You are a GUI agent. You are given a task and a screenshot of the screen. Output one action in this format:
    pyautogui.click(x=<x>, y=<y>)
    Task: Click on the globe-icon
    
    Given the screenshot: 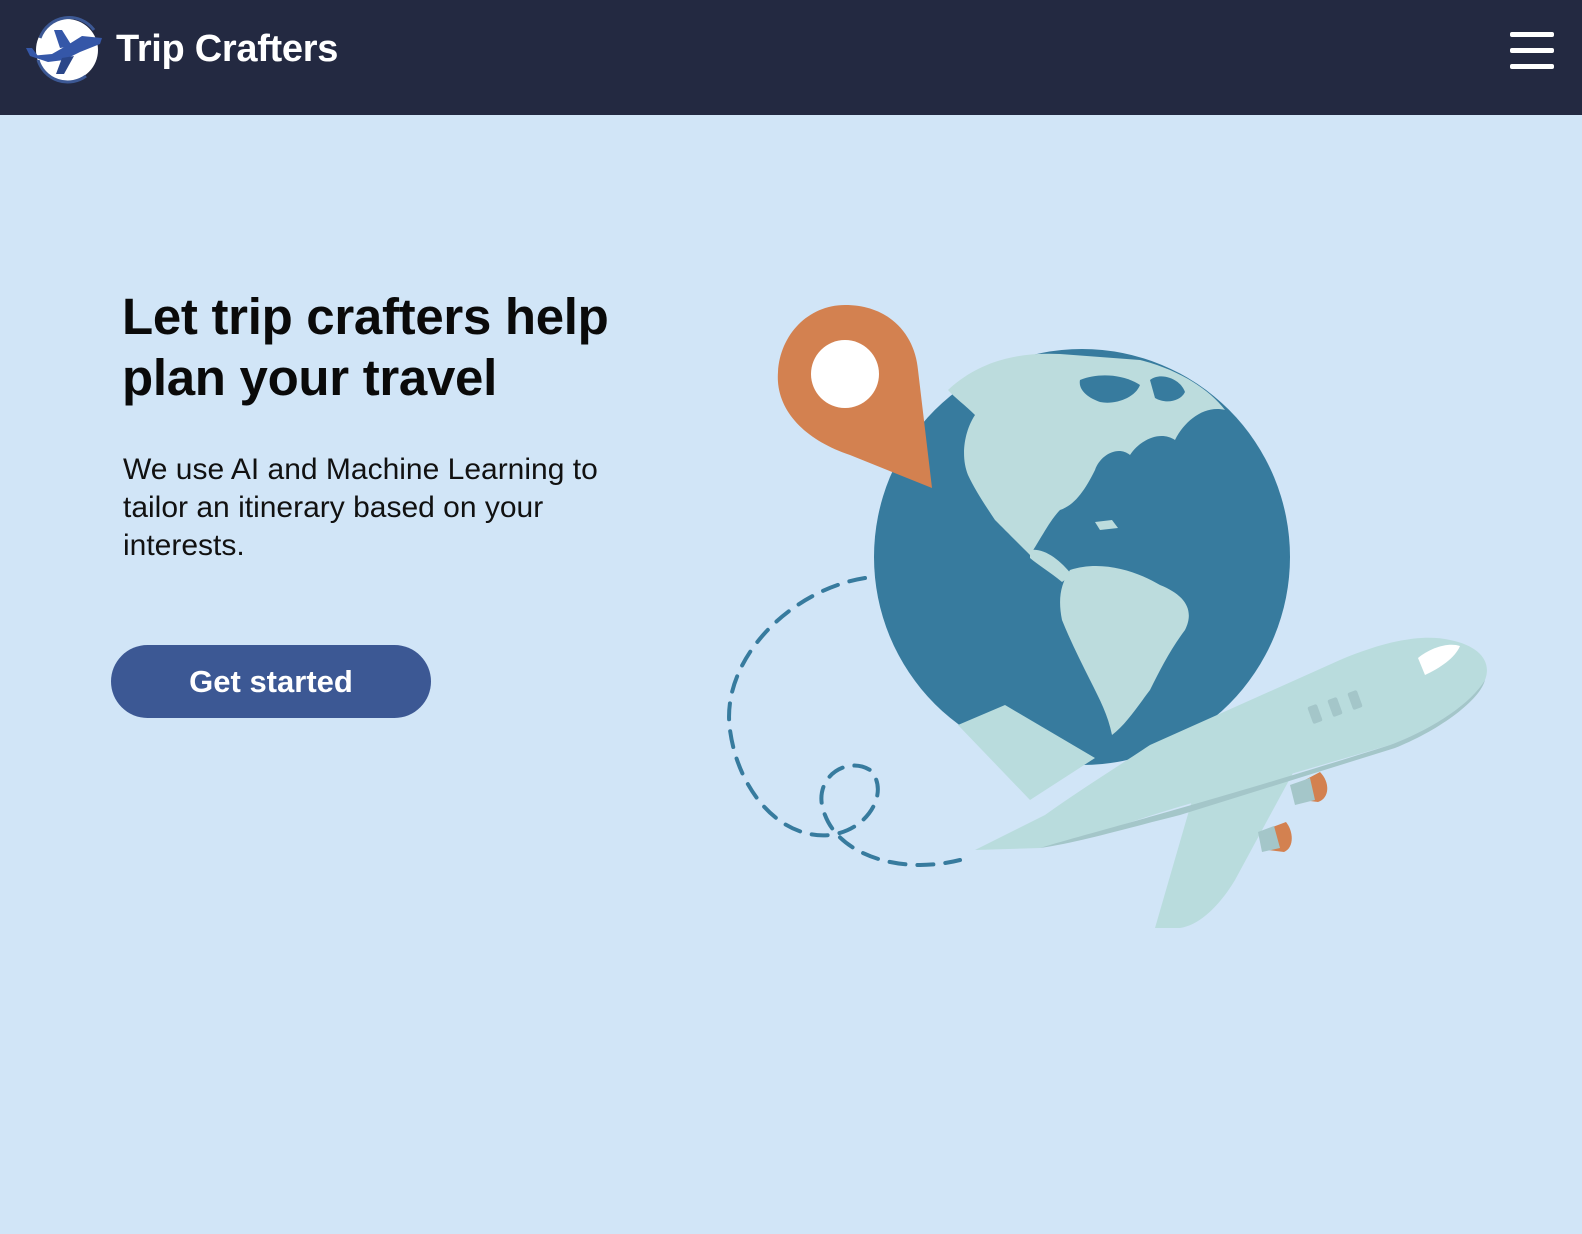 What is the action you would take?
    pyautogui.click(x=1082, y=557)
    